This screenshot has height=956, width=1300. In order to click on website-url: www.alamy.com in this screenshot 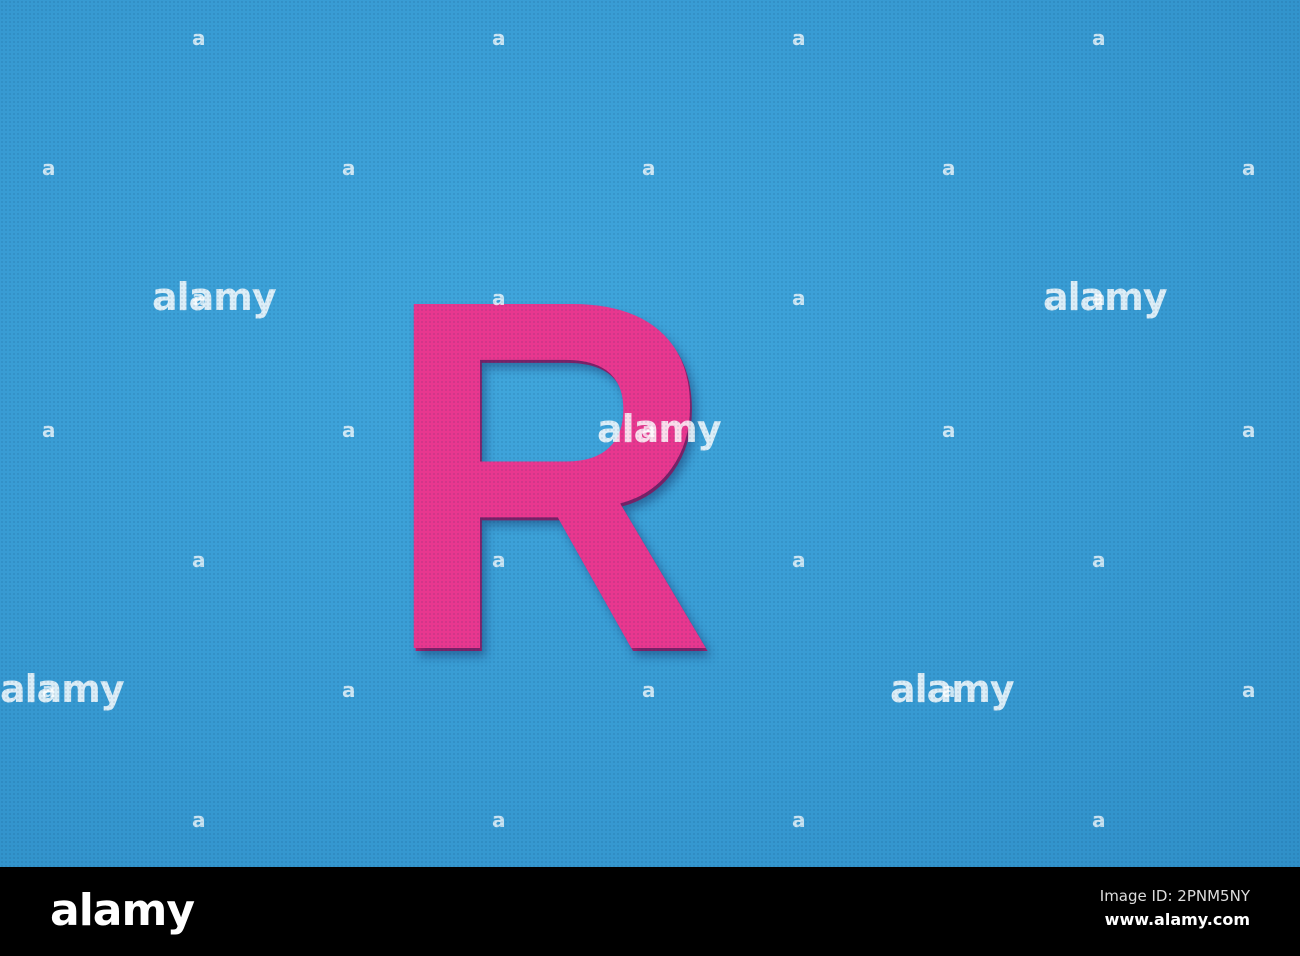, I will do `click(1177, 919)`.